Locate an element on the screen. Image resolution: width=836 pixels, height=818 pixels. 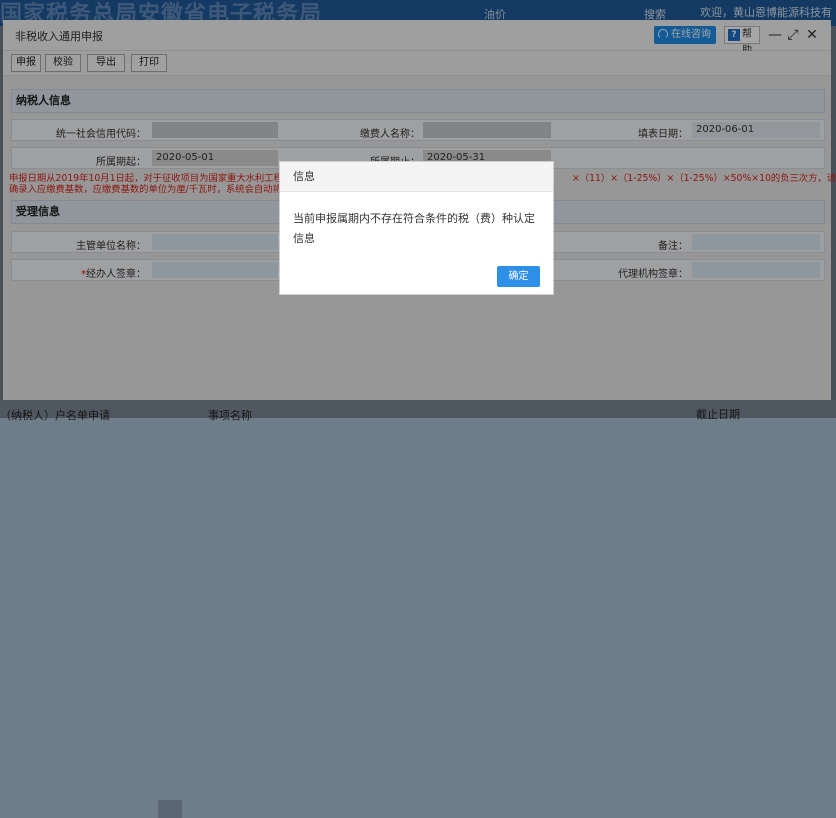
dialog-message: 当前申报属期内不存在符合条件的税（费）种认定信息 is located at coordinates (414, 228).